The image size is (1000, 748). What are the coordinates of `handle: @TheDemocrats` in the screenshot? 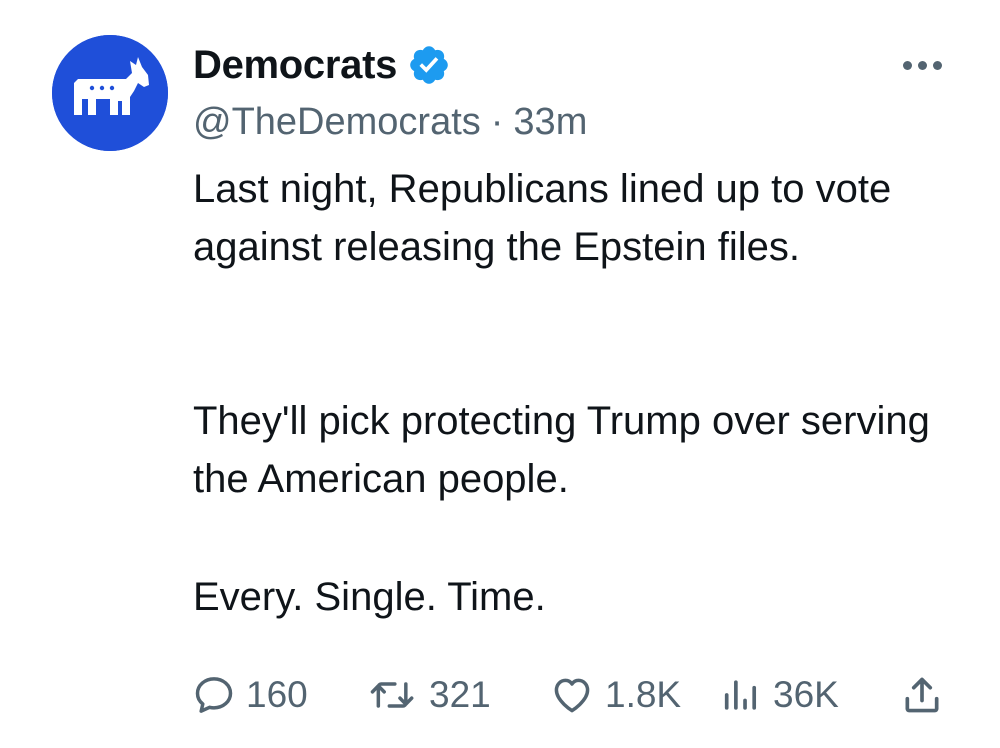 It's located at (337, 122).